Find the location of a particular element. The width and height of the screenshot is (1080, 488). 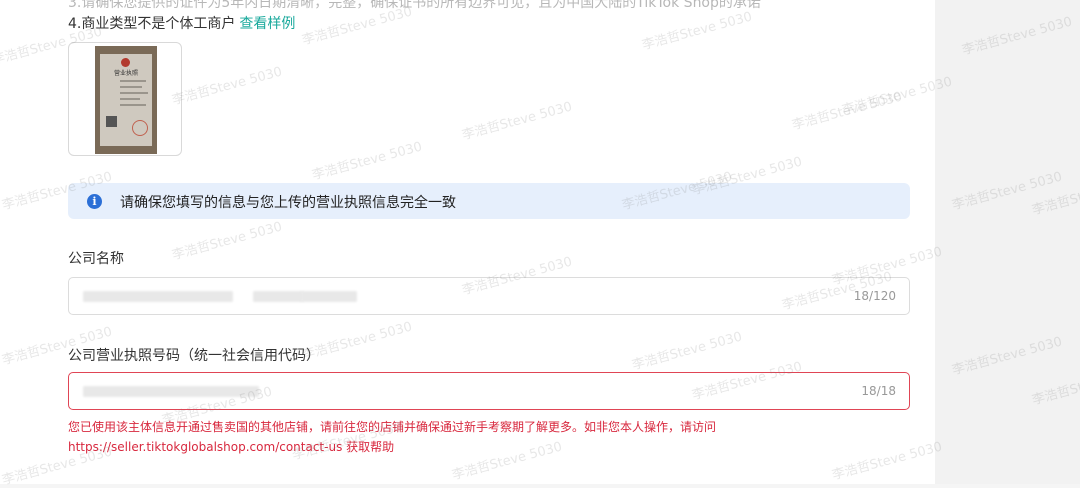

license-number-char-counter: 18/18 is located at coordinates (878, 391).